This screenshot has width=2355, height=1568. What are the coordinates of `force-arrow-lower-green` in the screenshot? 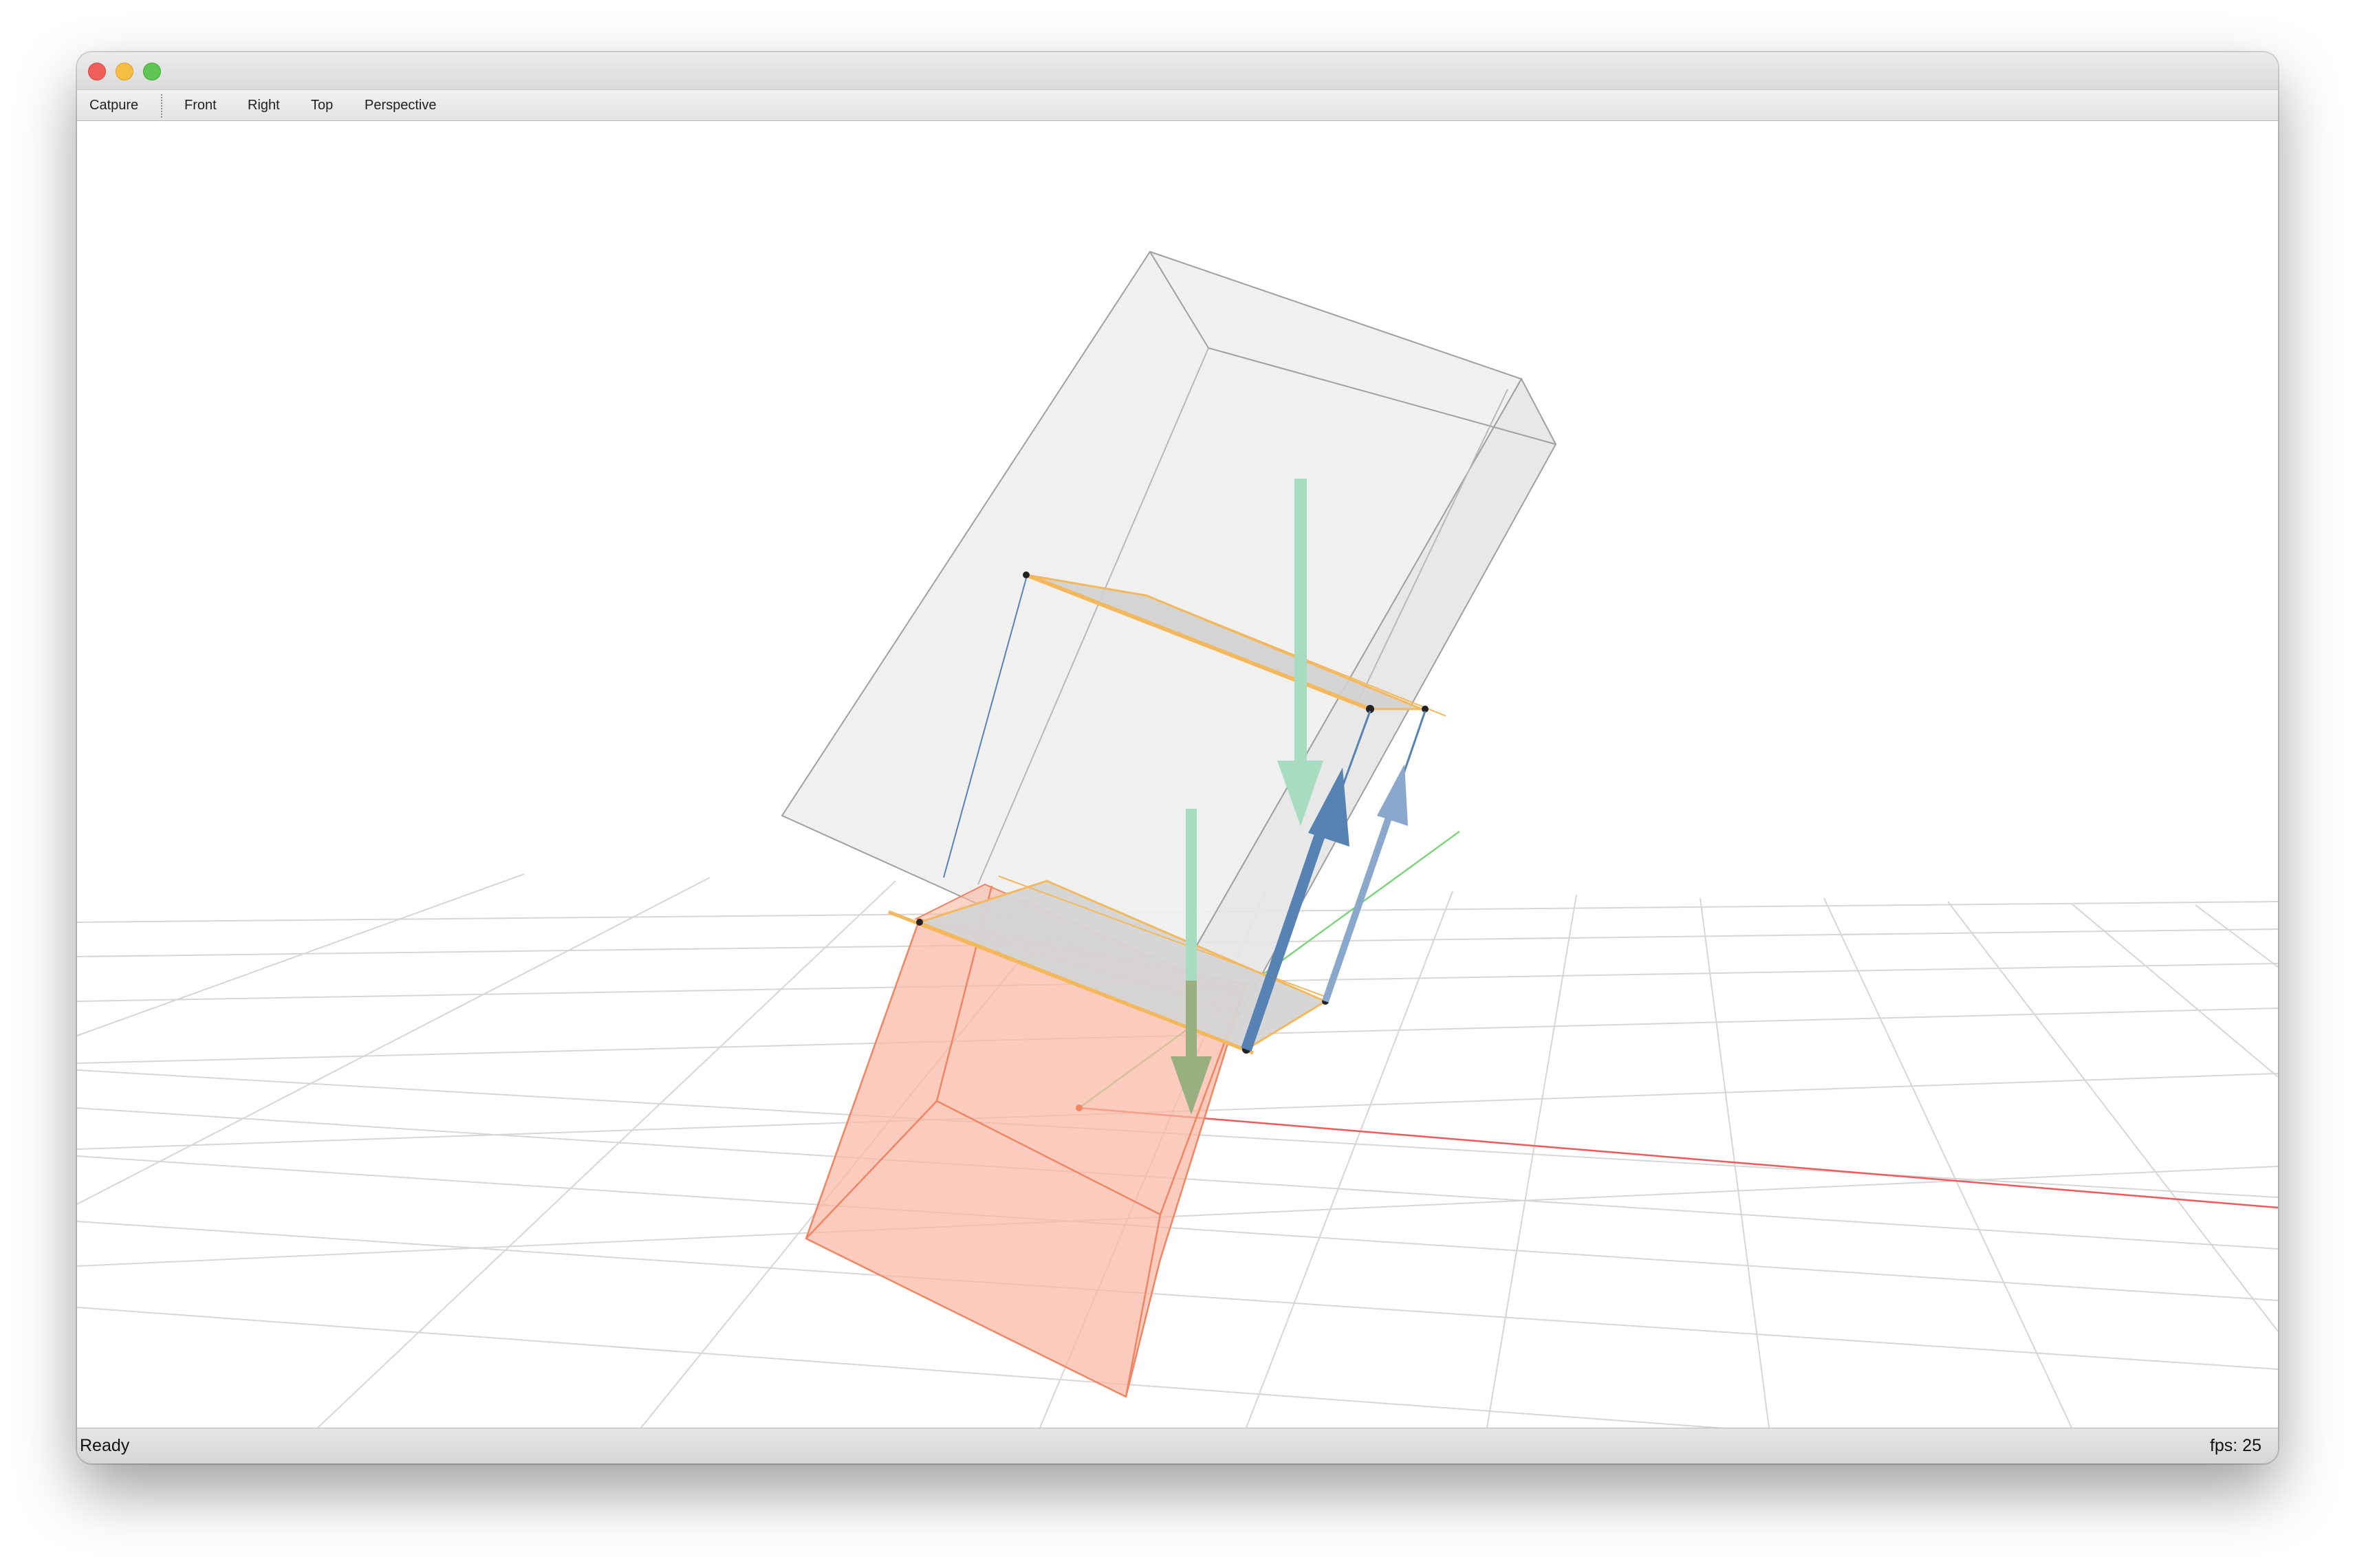 It's located at (1191, 895).